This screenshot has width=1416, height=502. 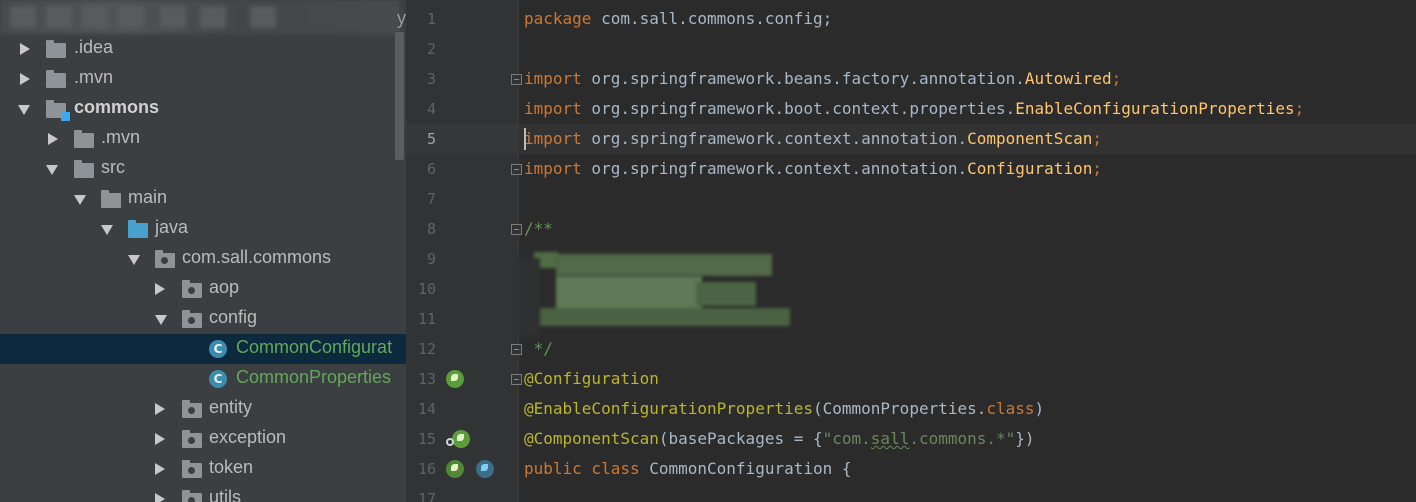 What do you see at coordinates (203, 379) in the screenshot?
I see `tree-item-common-properties: C CommonProperties` at bounding box center [203, 379].